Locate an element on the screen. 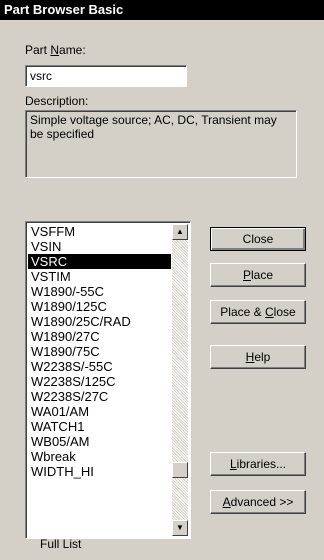  place-and-close-button: Place & Close is located at coordinates (258, 312).